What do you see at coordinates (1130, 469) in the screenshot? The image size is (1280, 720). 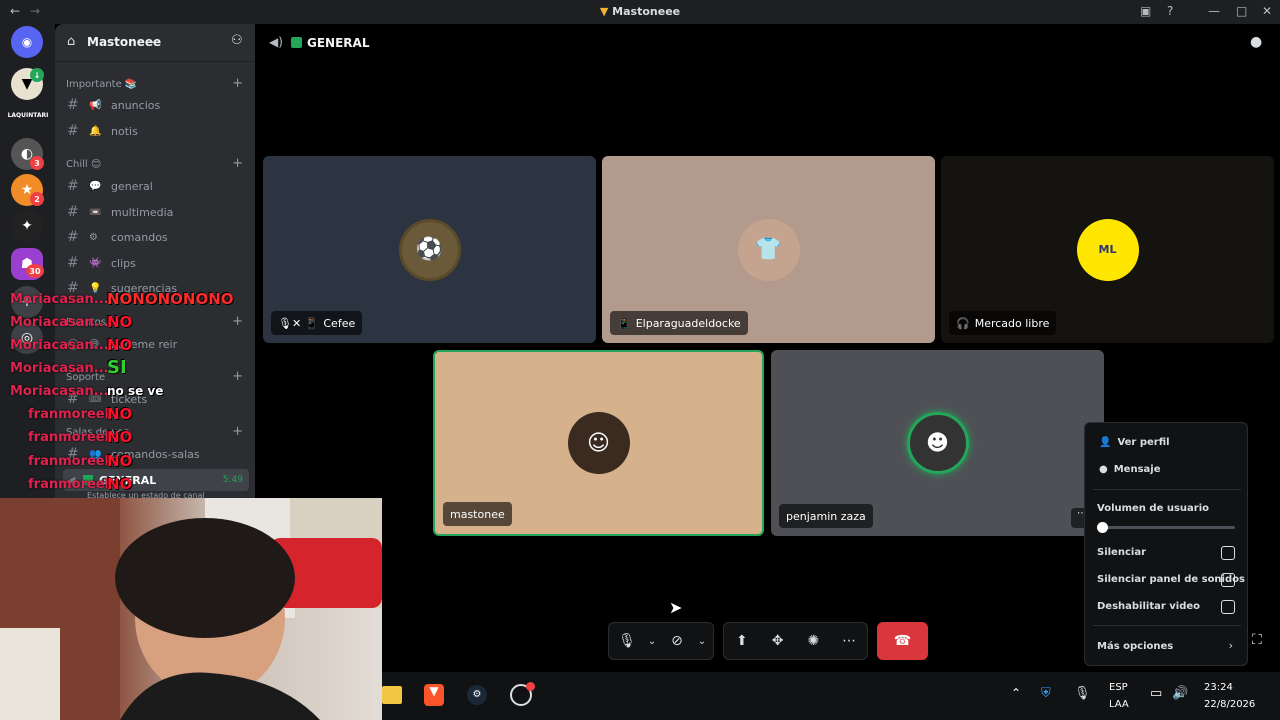 I see `menu-item-mensaje: ● Mensaje` at bounding box center [1130, 469].